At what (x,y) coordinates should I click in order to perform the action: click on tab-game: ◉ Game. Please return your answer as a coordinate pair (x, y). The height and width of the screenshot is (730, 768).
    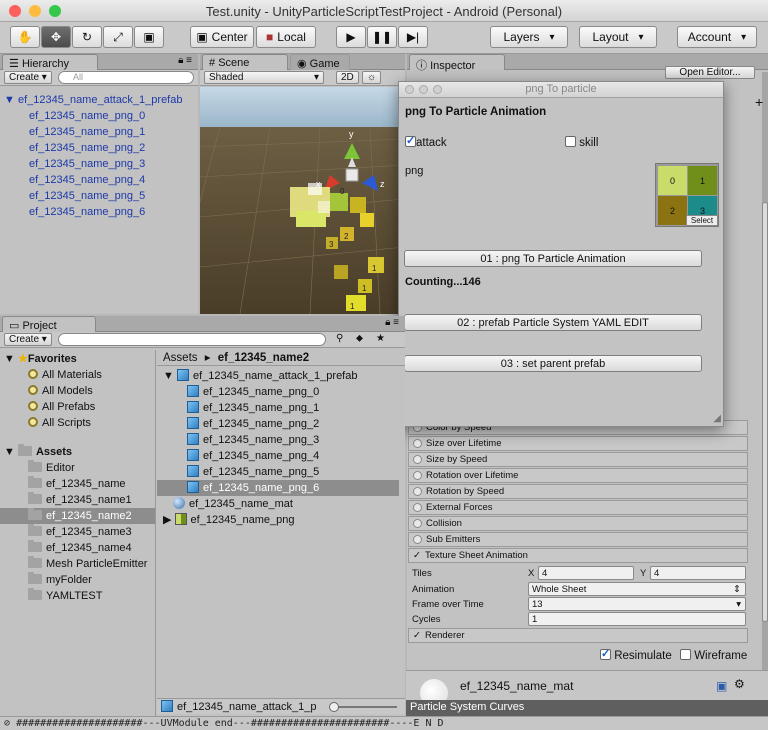
    Looking at the image, I should click on (320, 62).